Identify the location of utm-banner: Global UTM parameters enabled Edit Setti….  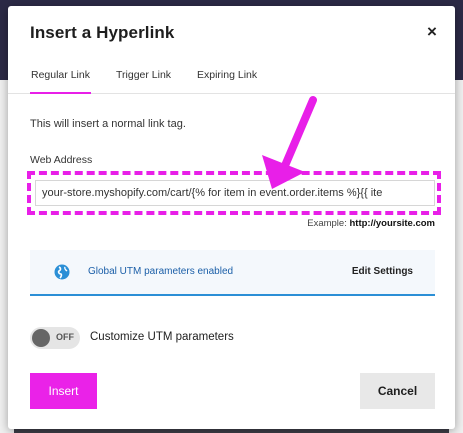
(232, 273).